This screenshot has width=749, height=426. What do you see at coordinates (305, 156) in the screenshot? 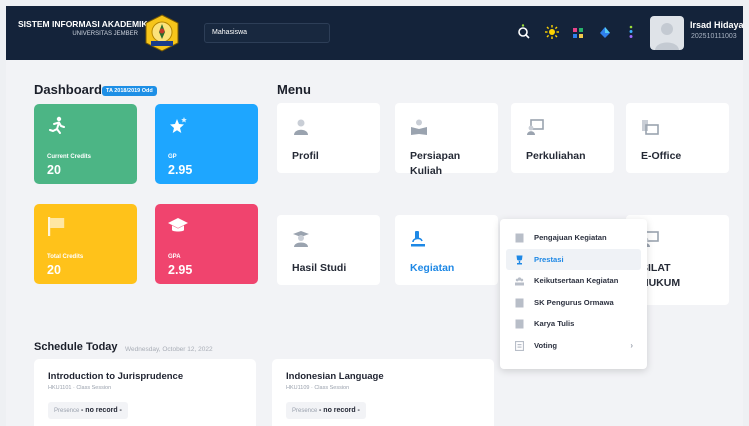
I see `menu-label: Profil` at bounding box center [305, 156].